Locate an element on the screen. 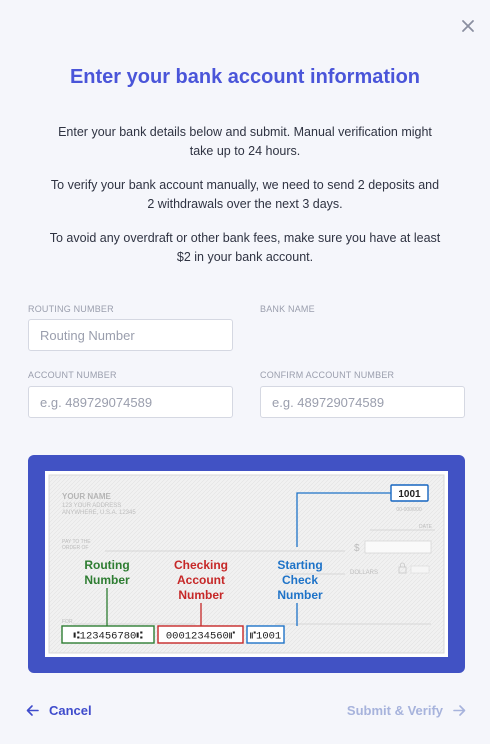 This screenshot has width=490, height=744. cancel-button: Cancel is located at coordinates (59, 710).